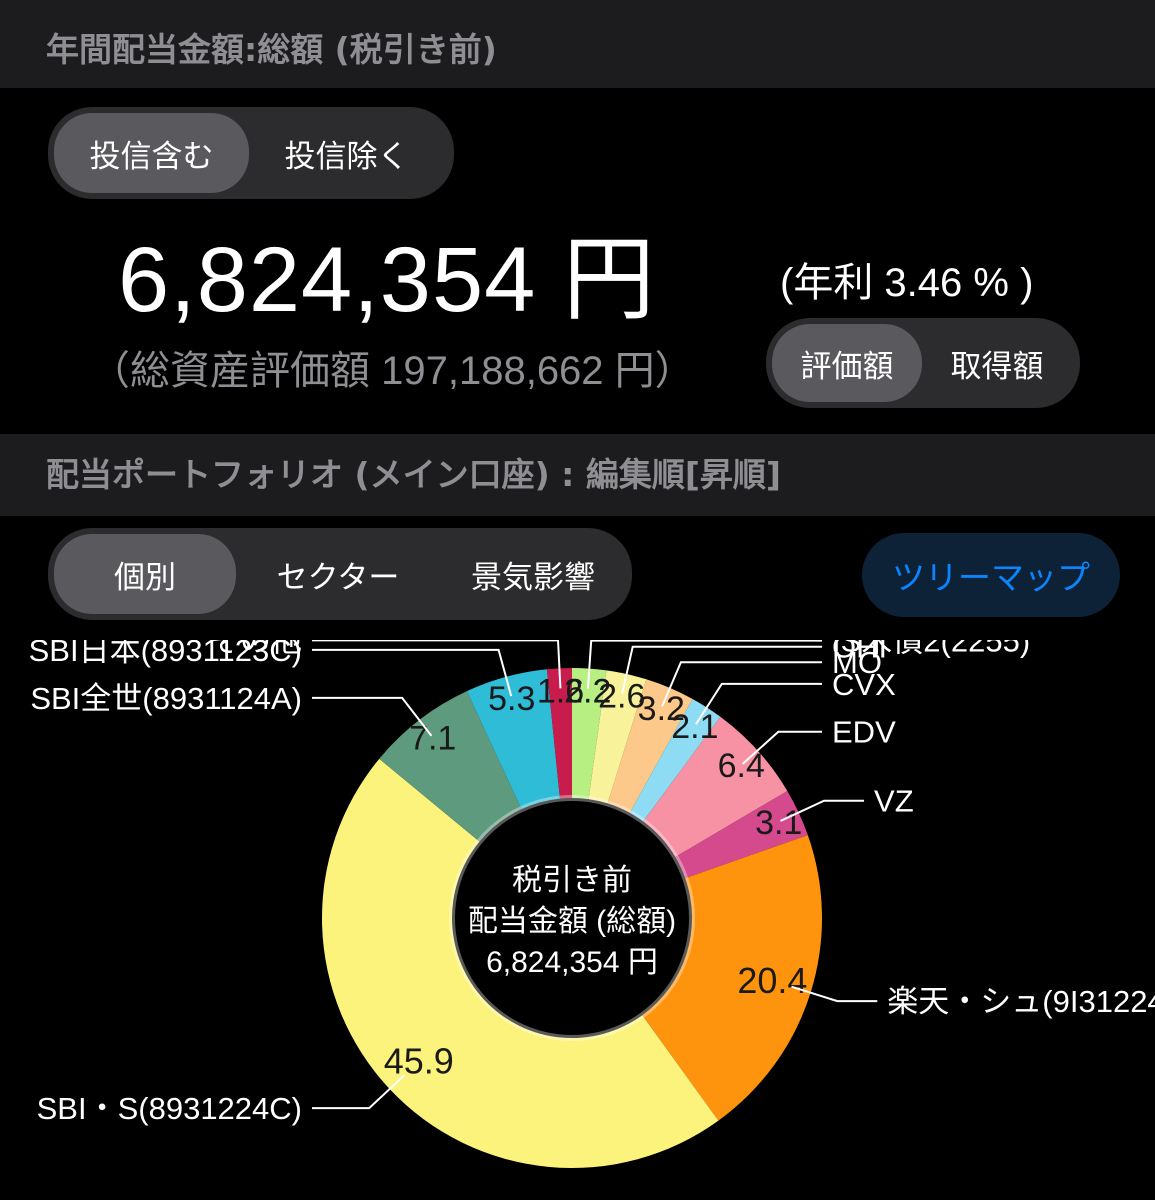 This screenshot has width=1155, height=1200. Describe the element at coordinates (894, 801) in the screenshot. I see `slice-name-label: VZ` at that location.